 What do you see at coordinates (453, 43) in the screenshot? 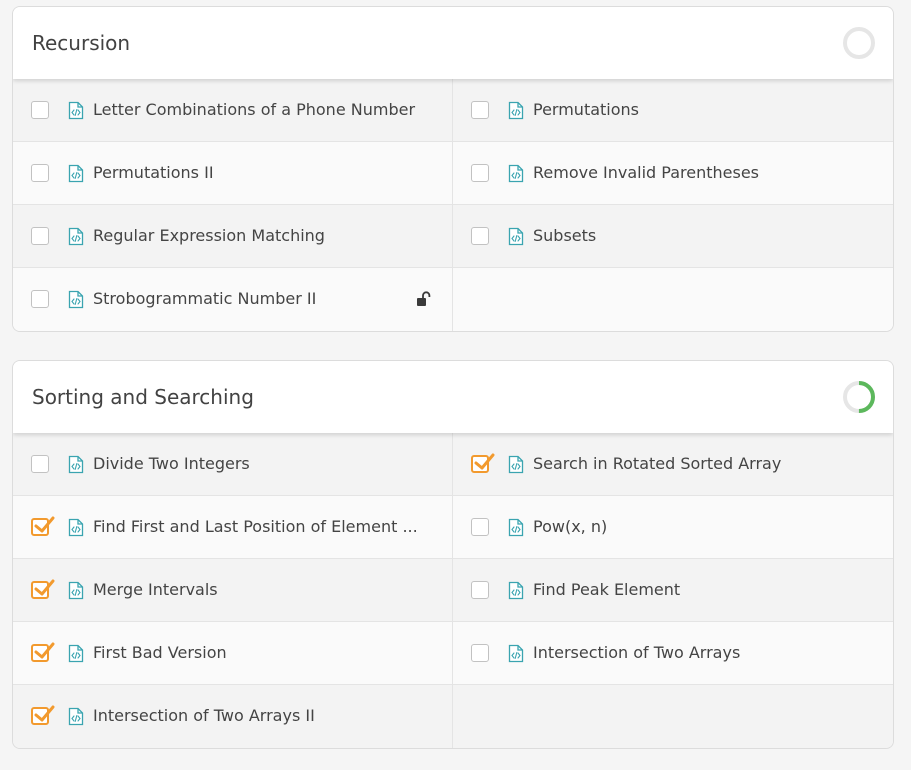
I see `section-header: Recursion` at bounding box center [453, 43].